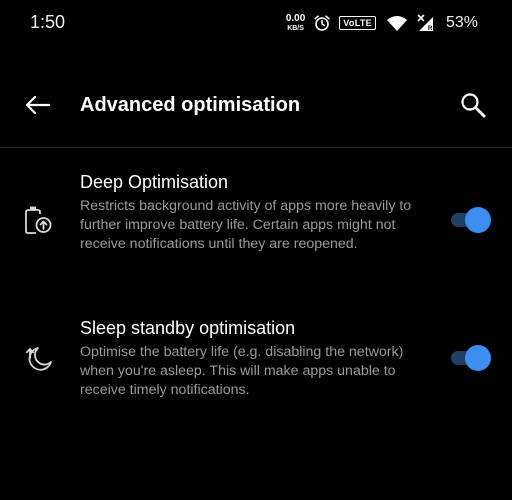 This screenshot has height=500, width=512. What do you see at coordinates (295, 28) in the screenshot?
I see `network-speed-unit: KB/S` at bounding box center [295, 28].